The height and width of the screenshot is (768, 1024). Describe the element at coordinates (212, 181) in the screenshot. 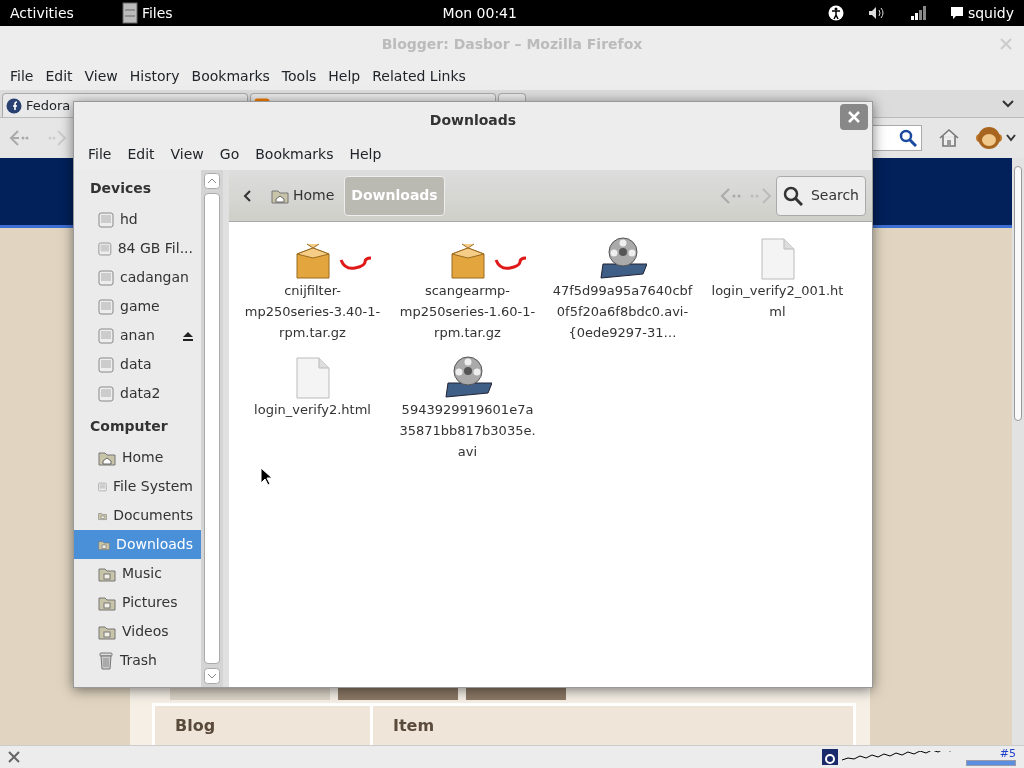

I see `scroll-up-button` at that location.